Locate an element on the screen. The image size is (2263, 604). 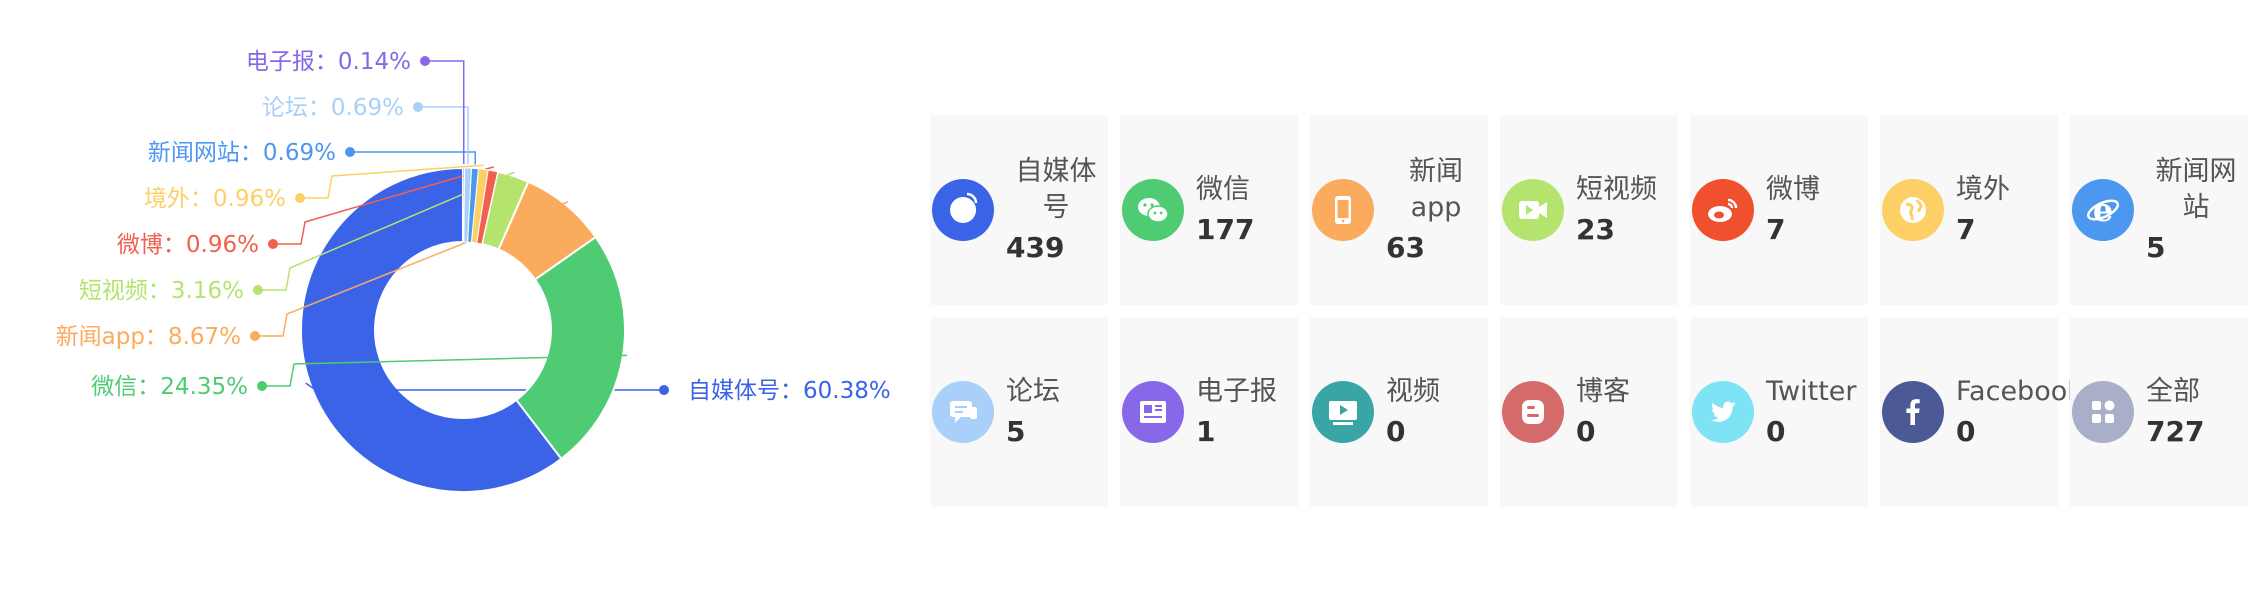
stat-card-11: Twitter 0 is located at coordinates (1779, 412).